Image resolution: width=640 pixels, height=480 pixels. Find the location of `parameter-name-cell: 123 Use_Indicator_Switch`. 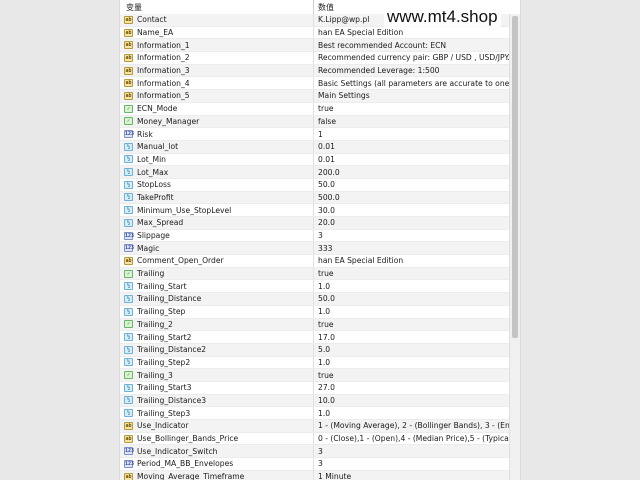

parameter-name-cell: 123 Use_Indicator_Switch is located at coordinates (217, 451).